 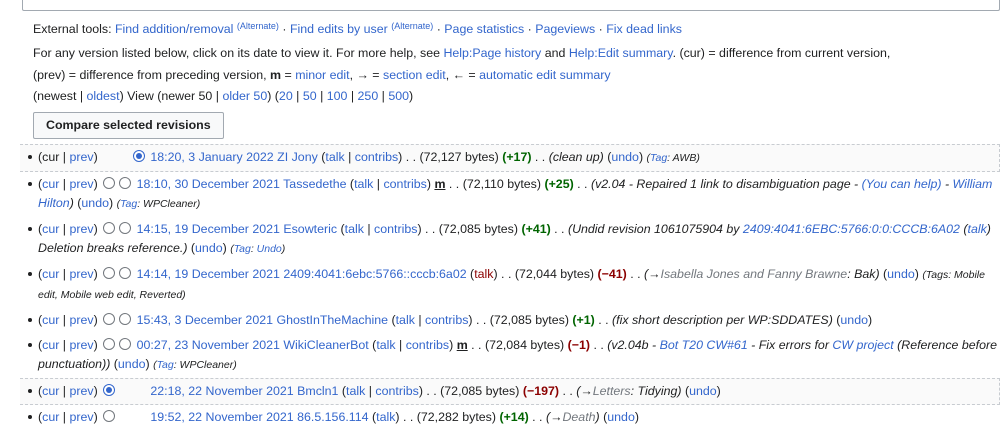 I want to click on limit-500-link: 500, so click(x=398, y=96).